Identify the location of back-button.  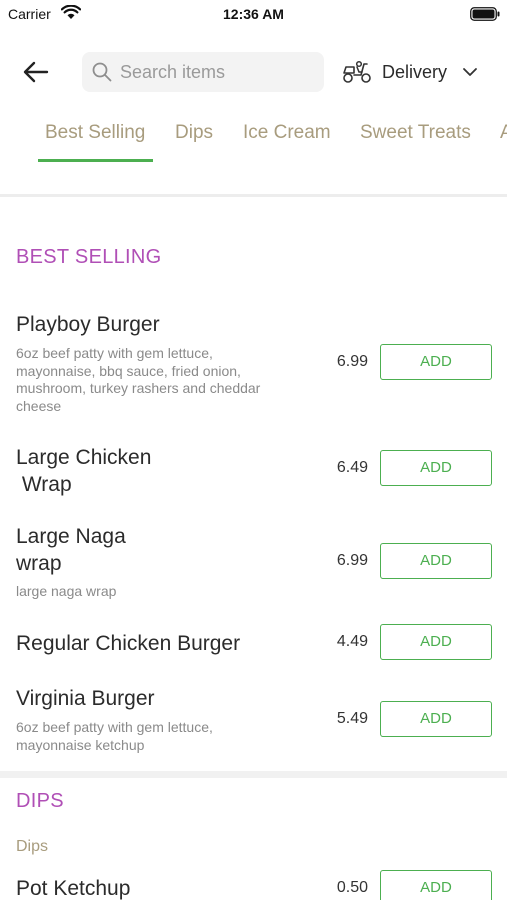
(36, 72).